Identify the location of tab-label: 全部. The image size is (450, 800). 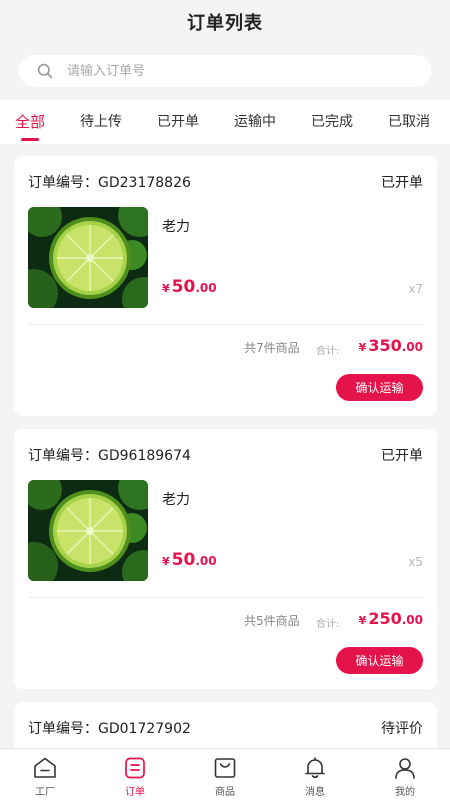
(30, 122).